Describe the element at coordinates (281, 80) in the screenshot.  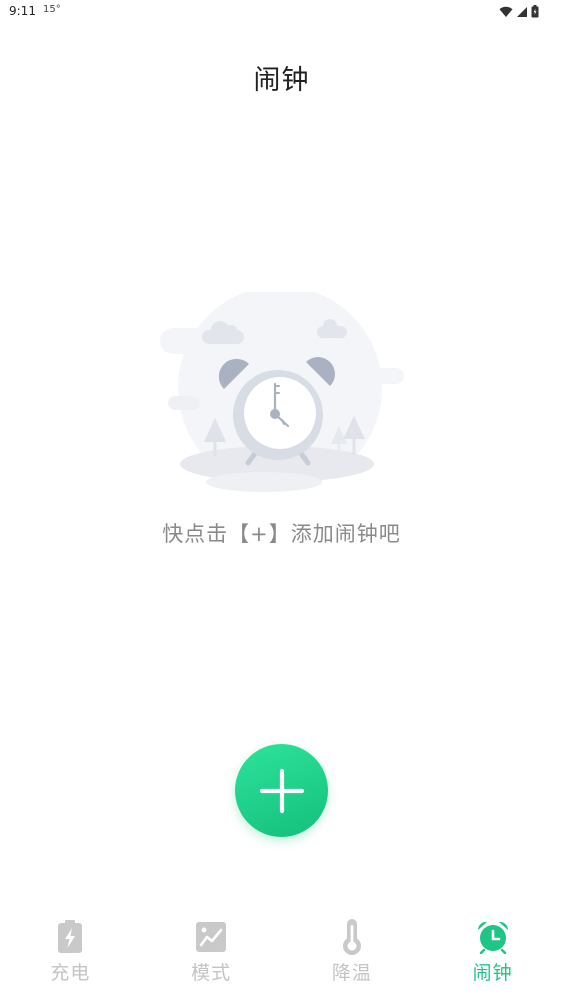
I see `page-title: 闹钟` at that location.